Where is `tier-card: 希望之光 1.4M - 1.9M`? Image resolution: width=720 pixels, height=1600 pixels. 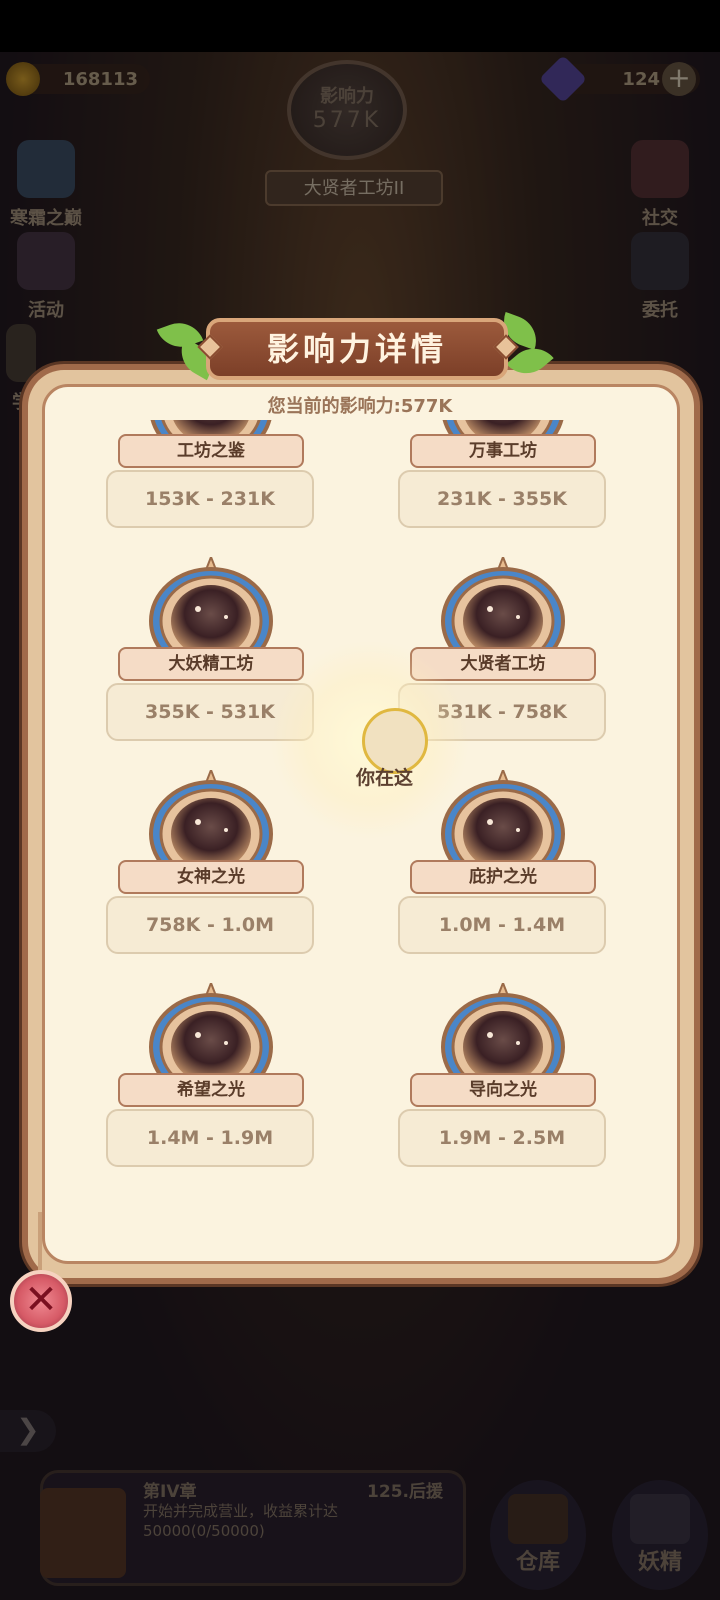 tier-card: 希望之光 1.4M - 1.9M is located at coordinates (211, 1073).